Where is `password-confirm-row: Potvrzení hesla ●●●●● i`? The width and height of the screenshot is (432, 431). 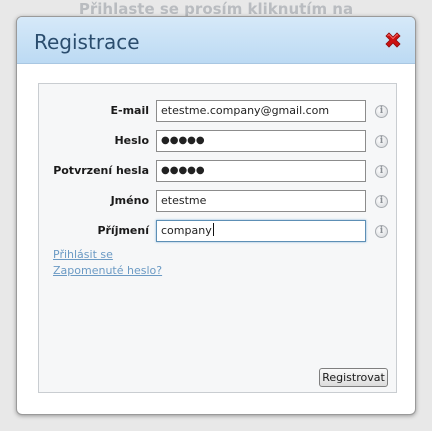
password-confirm-row: Potvrzení hesla ●●●●● i is located at coordinates (217, 172).